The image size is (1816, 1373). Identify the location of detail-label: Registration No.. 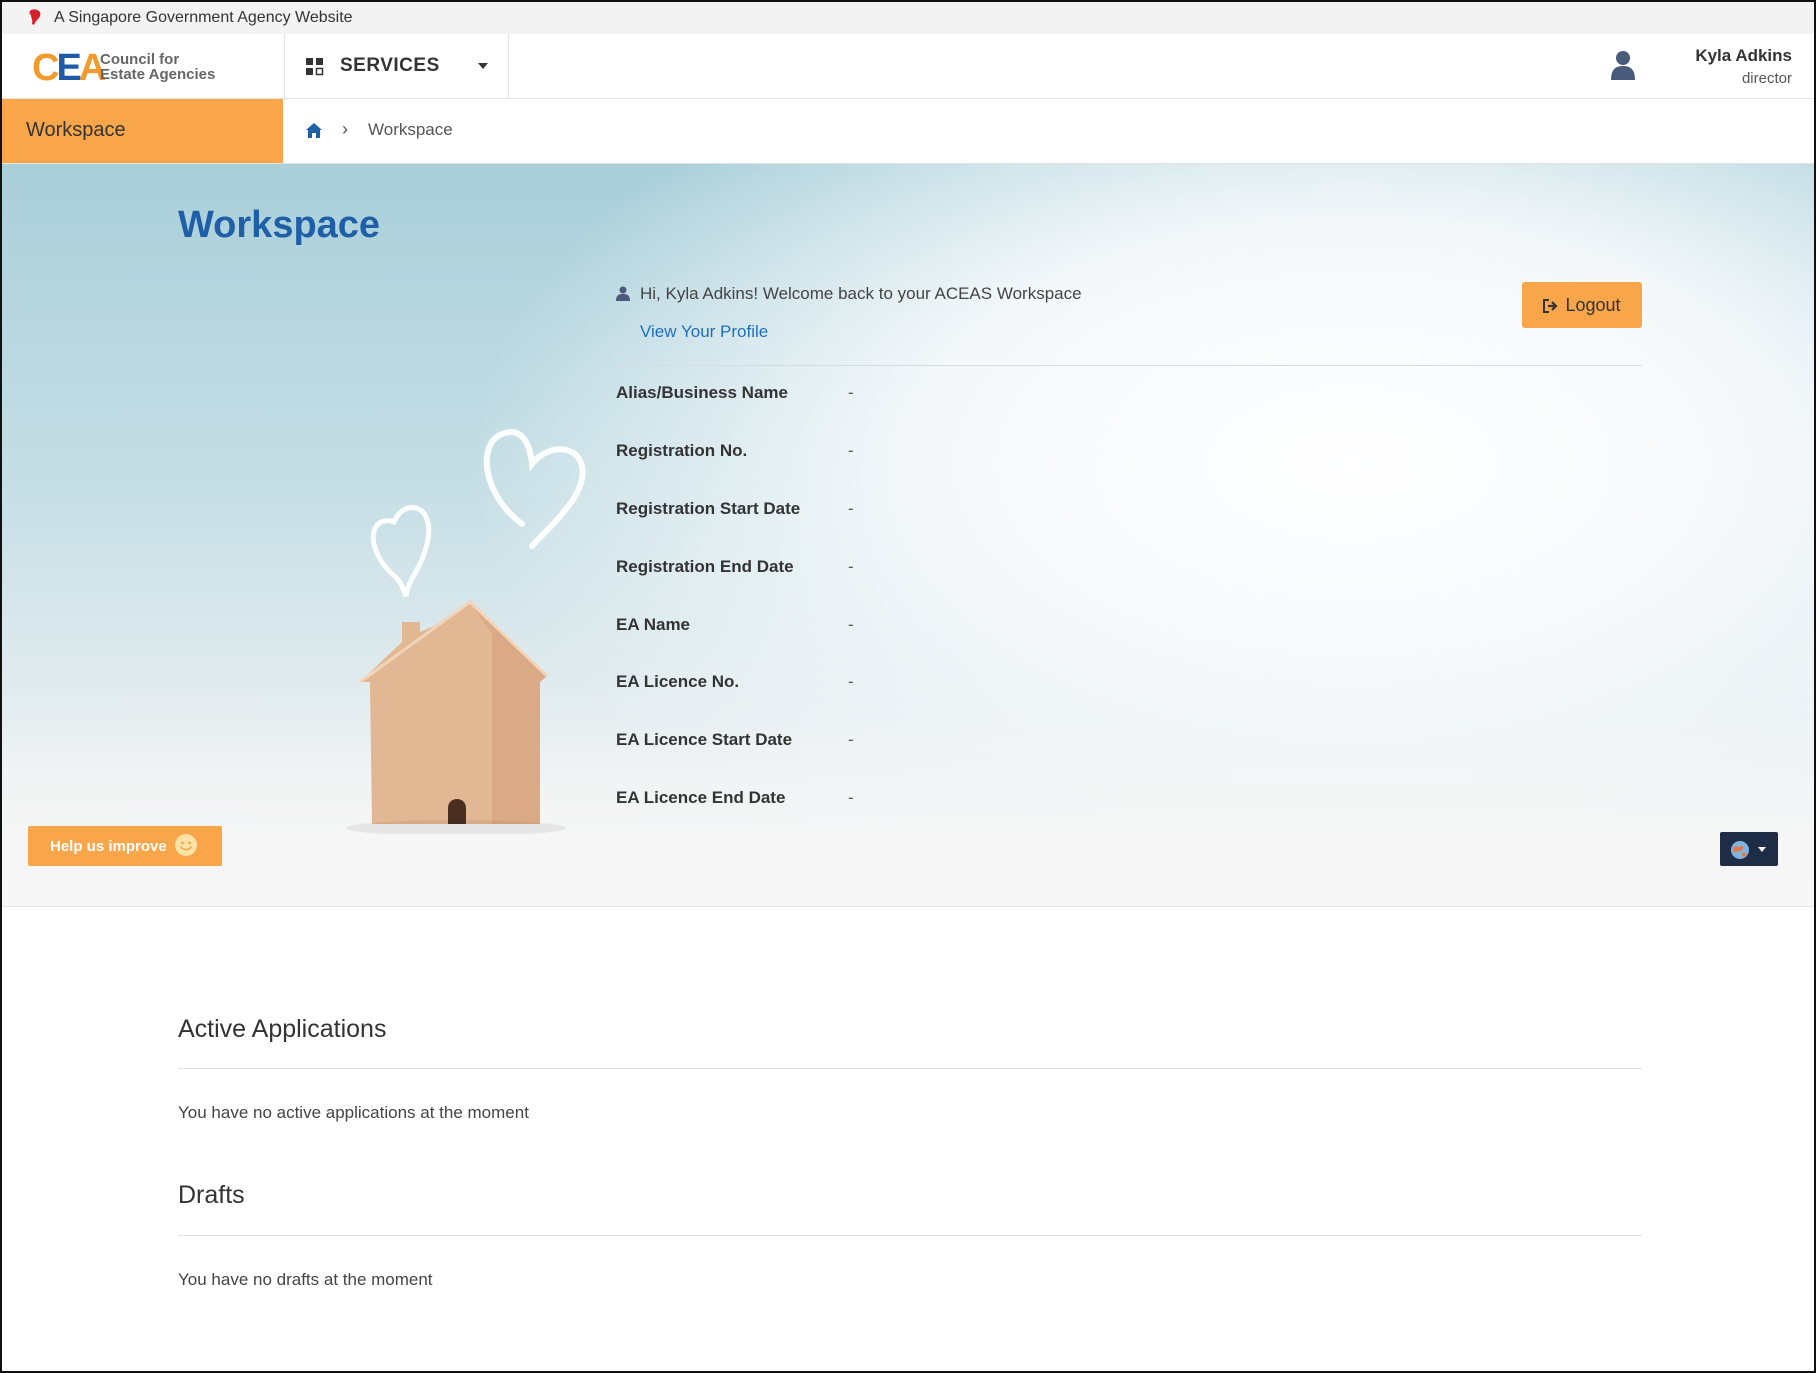
(682, 450).